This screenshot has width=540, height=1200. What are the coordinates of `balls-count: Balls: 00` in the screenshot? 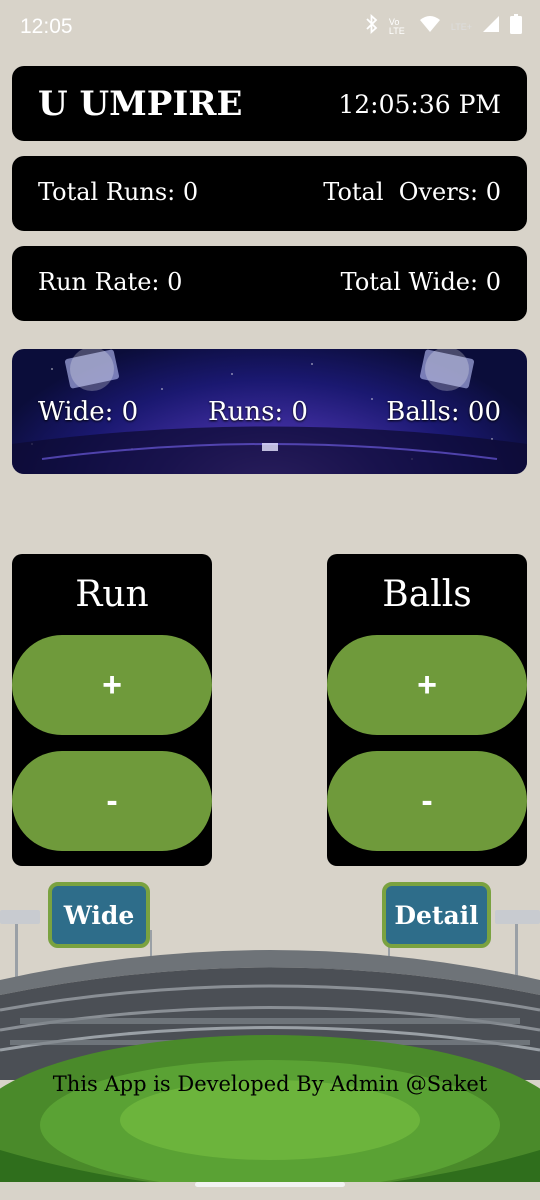 It's located at (443, 412).